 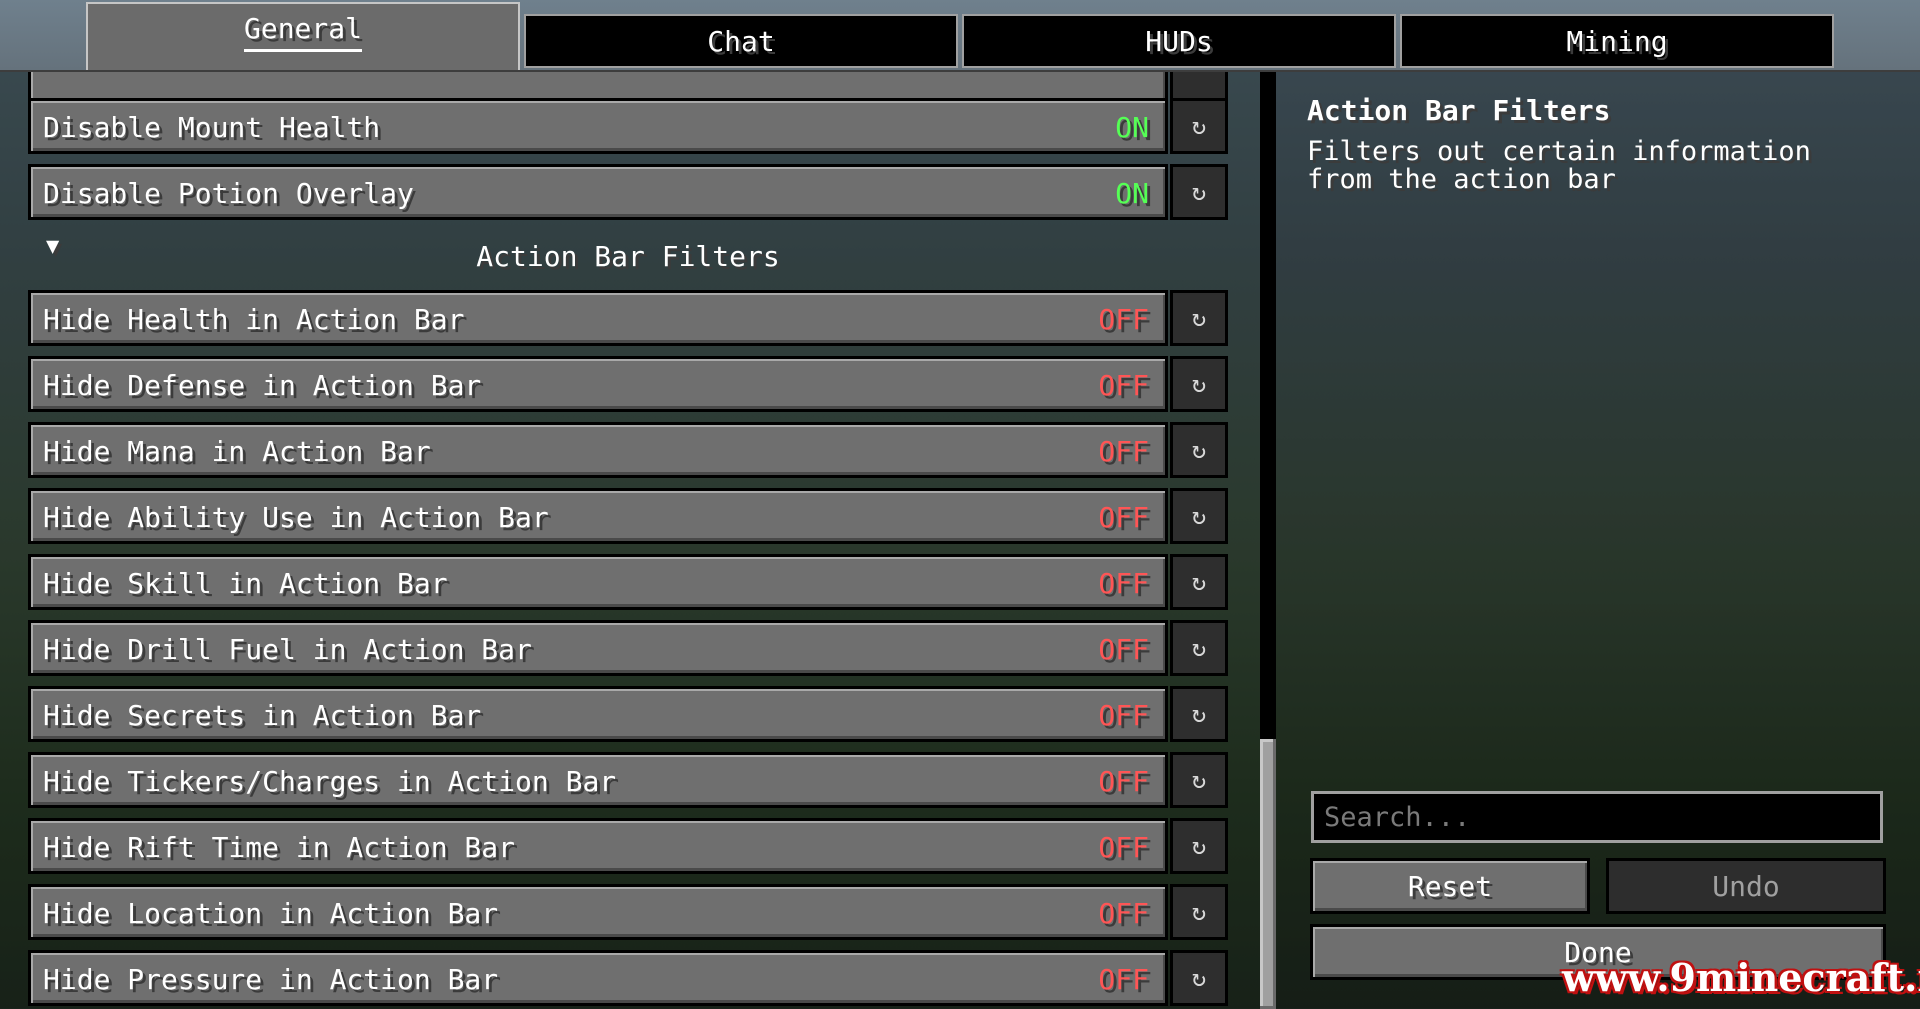 What do you see at coordinates (598, 912) in the screenshot?
I see `option-toggle-hide-location: Hide Location in Action Bar OFF` at bounding box center [598, 912].